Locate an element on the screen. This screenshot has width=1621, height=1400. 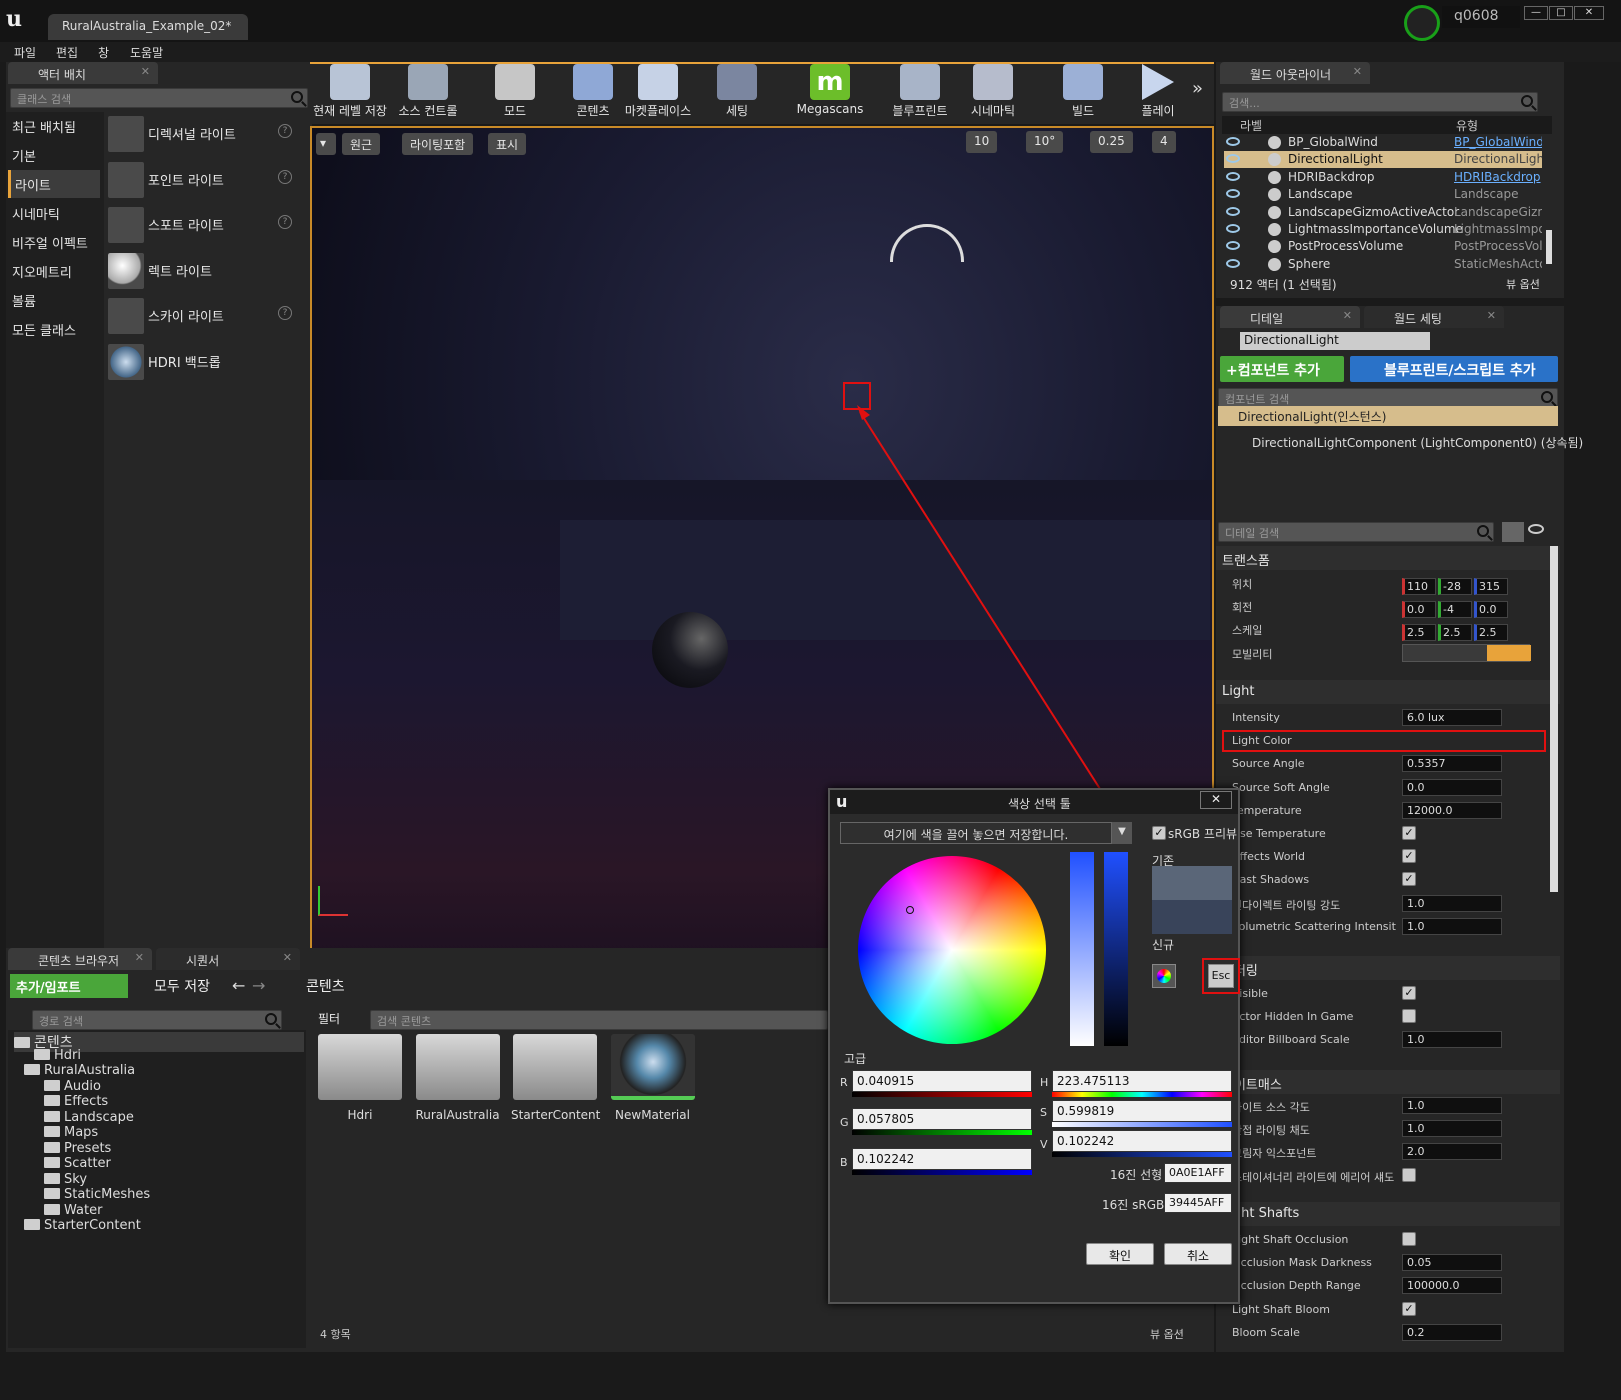
outliner-row: PostProcessVolume PostProcessVolu is located at coordinates (1383, 246).